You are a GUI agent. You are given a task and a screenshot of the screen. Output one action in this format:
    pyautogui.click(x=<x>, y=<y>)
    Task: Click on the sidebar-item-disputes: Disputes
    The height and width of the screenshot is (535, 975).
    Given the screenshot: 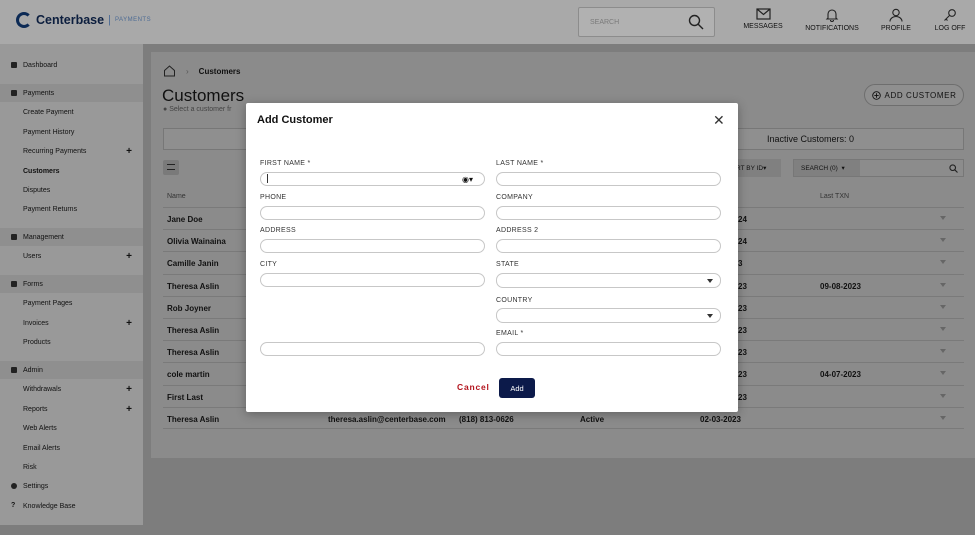 What is the action you would take?
    pyautogui.click(x=71, y=190)
    